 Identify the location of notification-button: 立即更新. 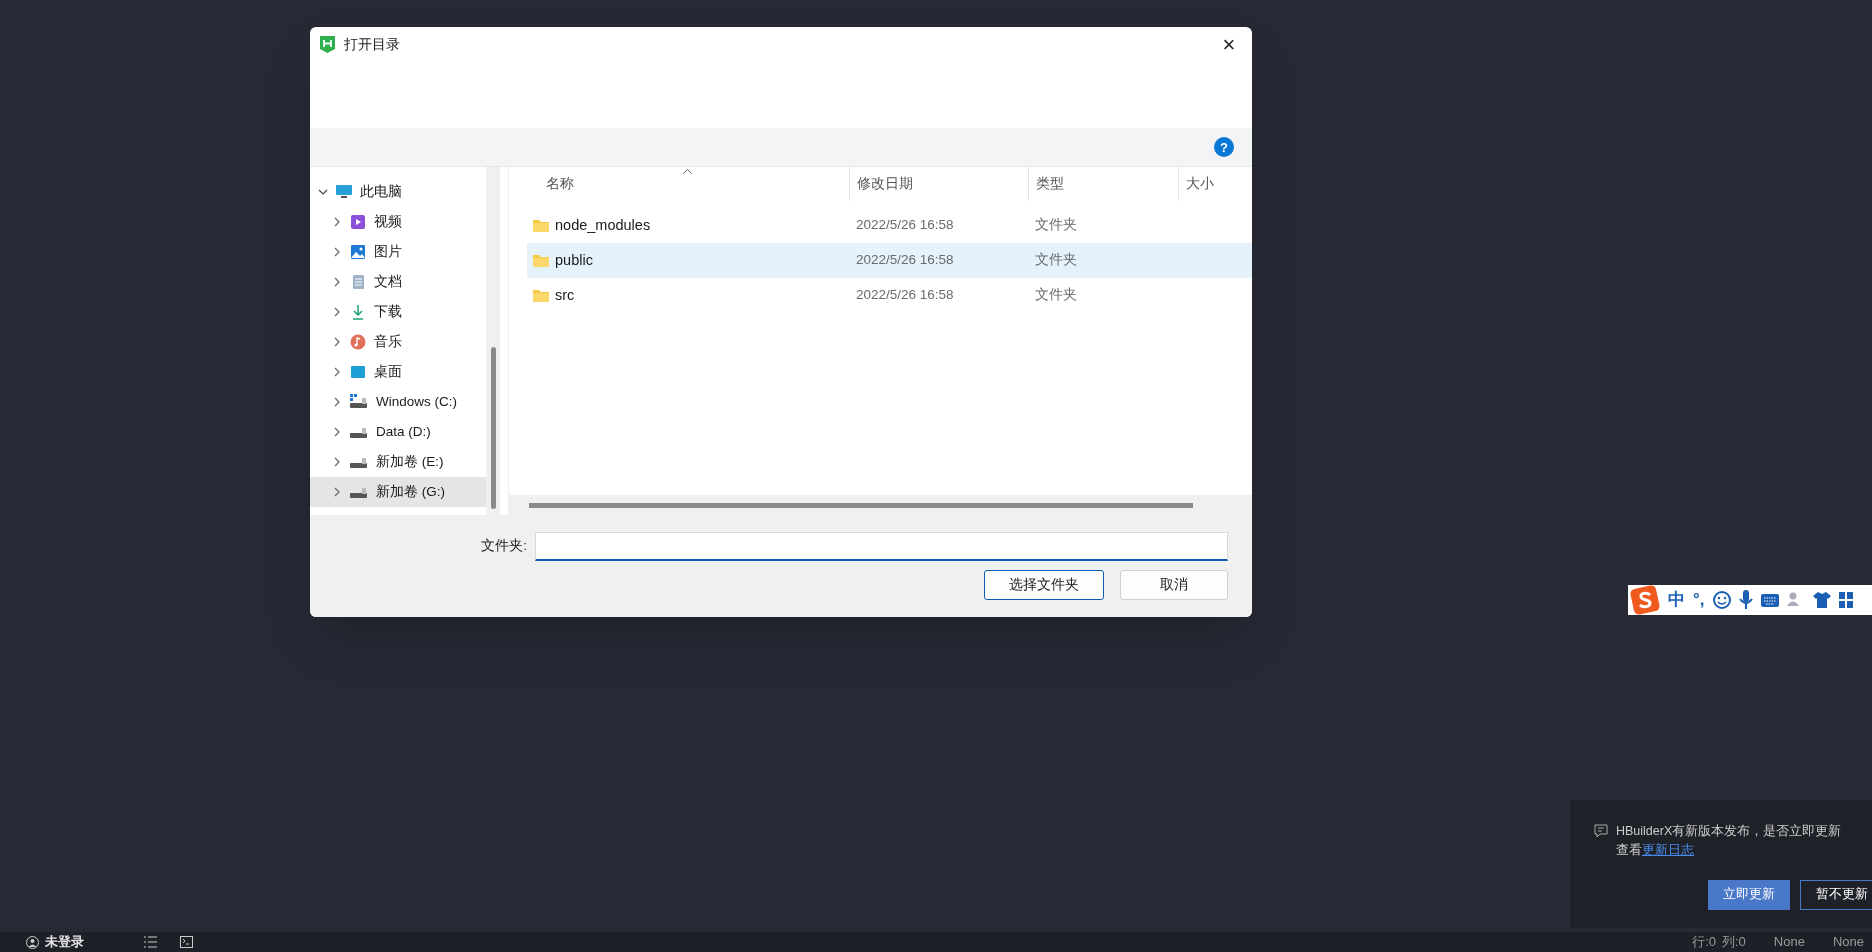
(1749, 894).